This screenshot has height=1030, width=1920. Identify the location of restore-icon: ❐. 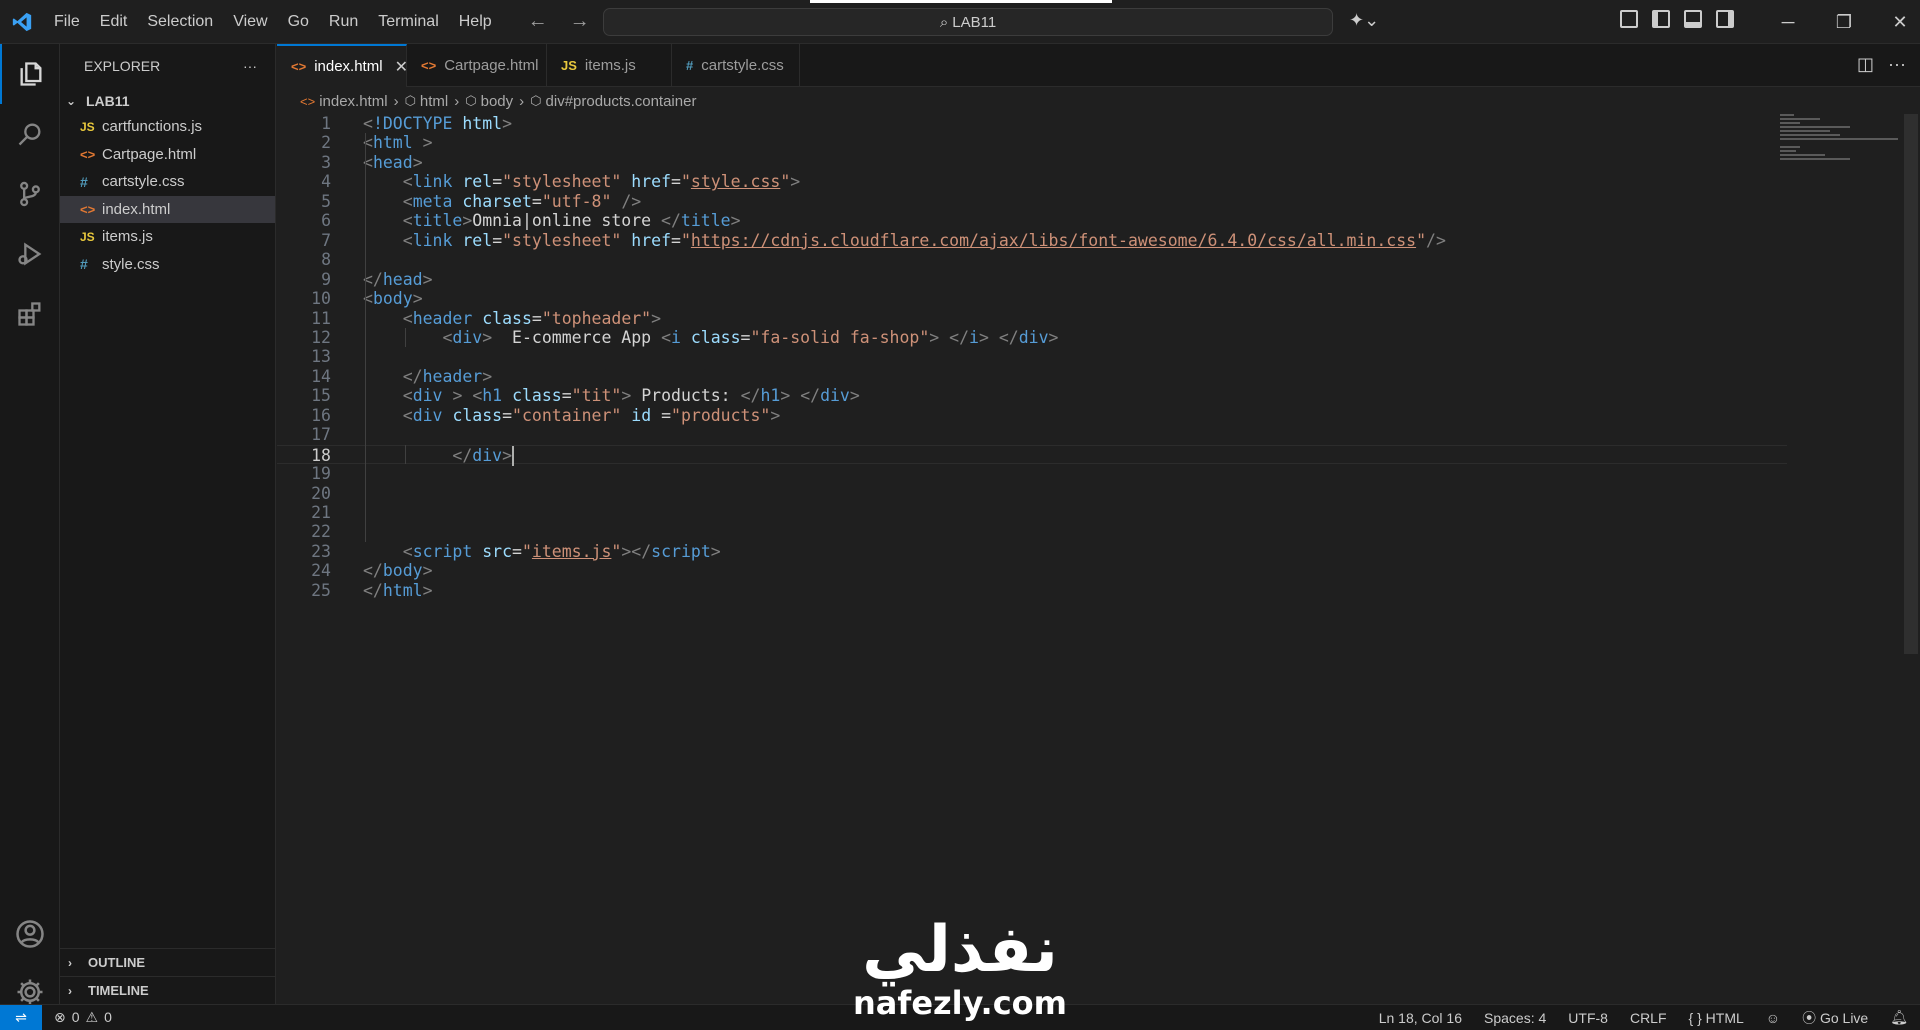
(1844, 22).